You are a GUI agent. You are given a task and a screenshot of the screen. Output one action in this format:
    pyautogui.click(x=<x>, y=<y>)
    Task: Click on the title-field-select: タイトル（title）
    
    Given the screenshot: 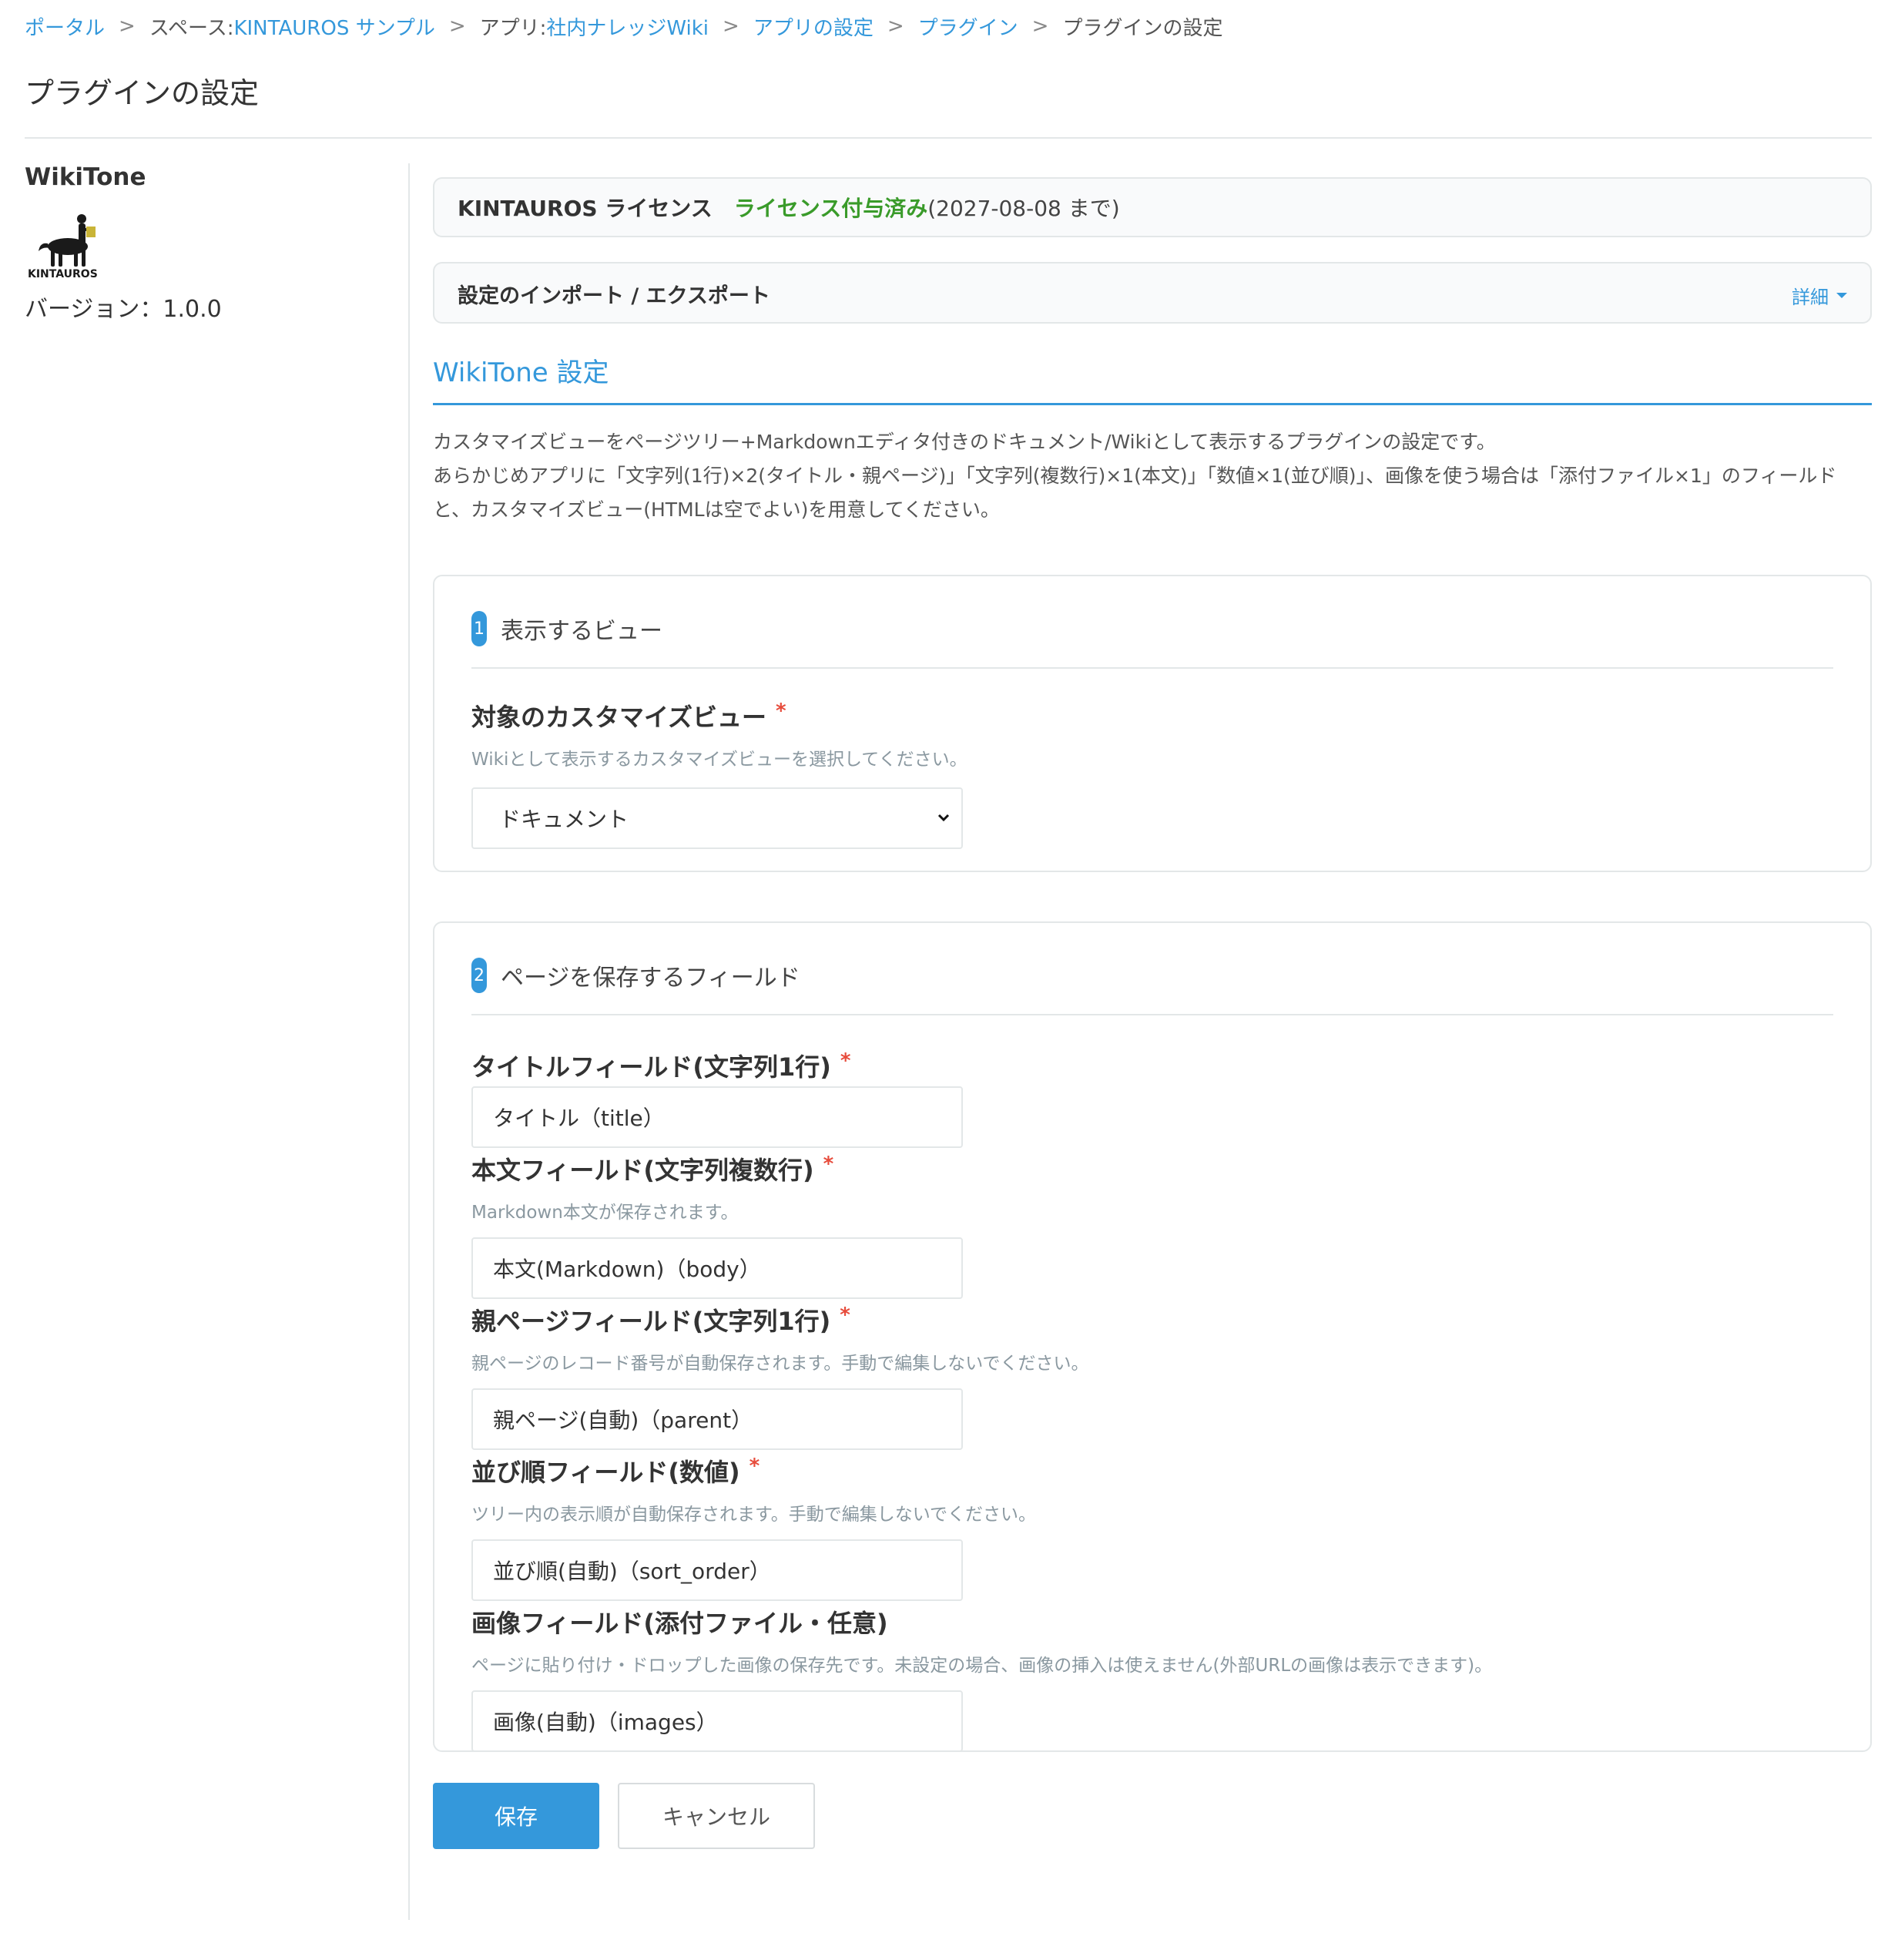 What is the action you would take?
    pyautogui.click(x=717, y=1117)
    